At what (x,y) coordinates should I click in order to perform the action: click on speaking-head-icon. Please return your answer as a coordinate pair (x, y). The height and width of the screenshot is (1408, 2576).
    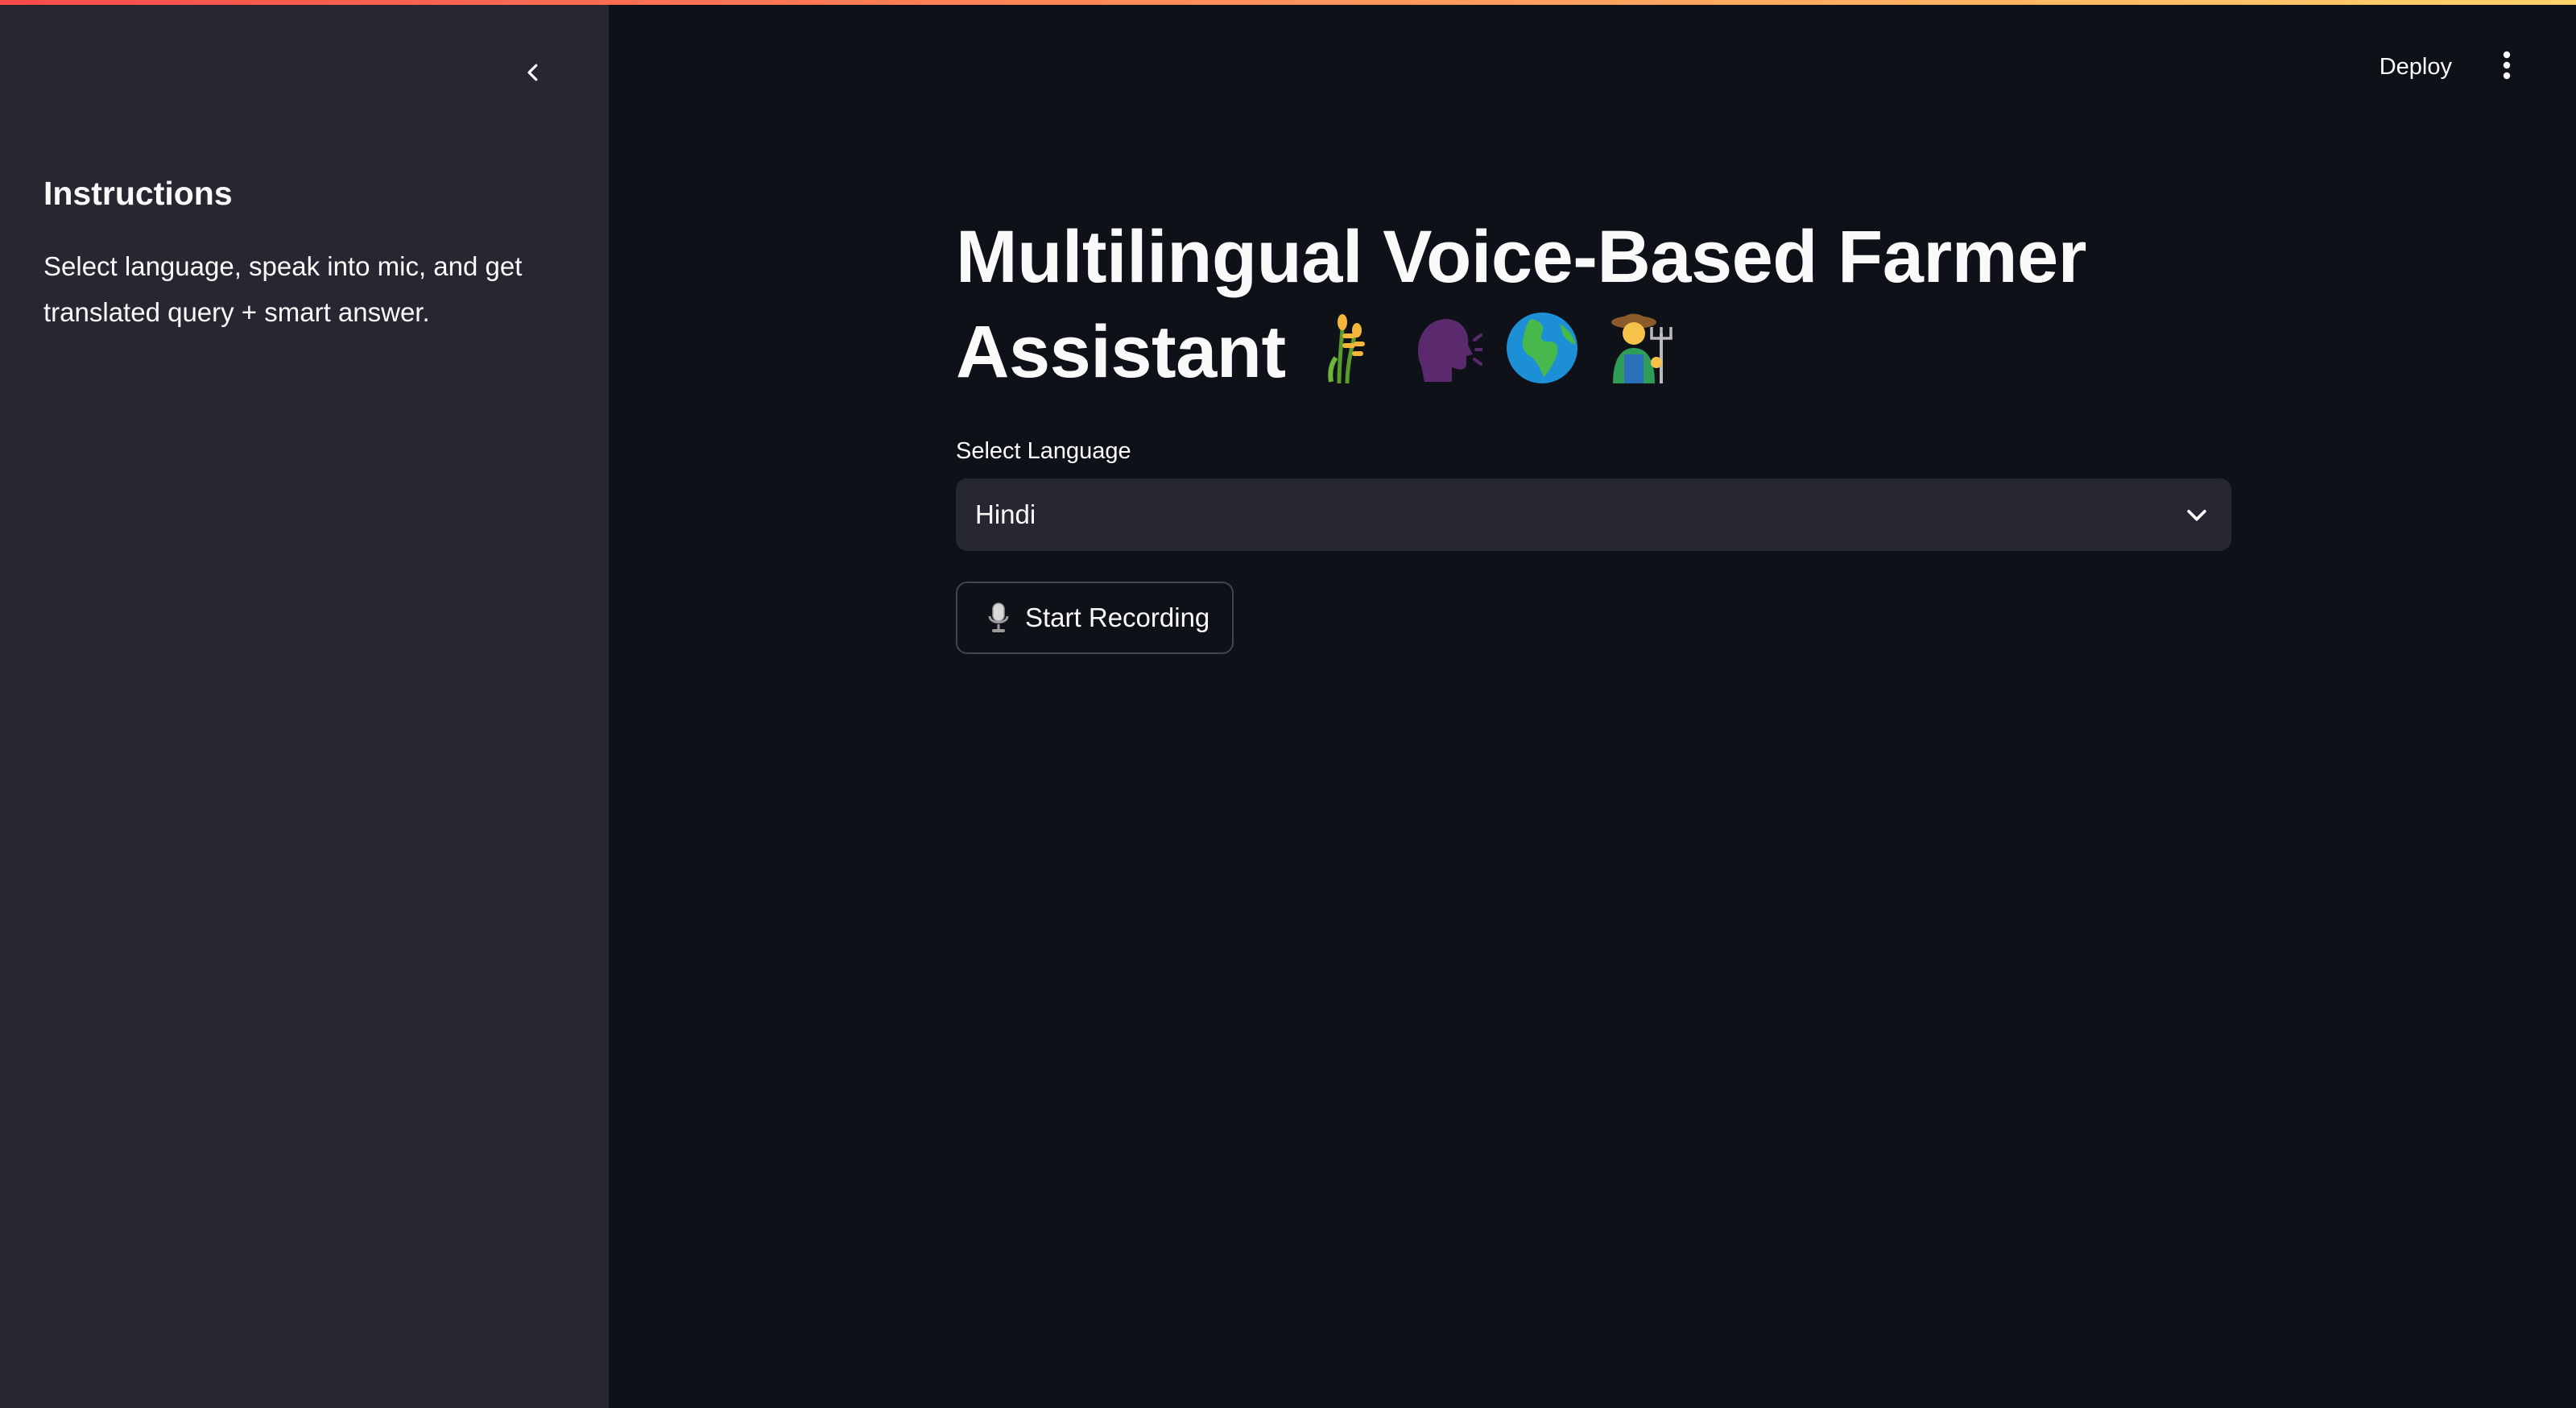
    Looking at the image, I should click on (1443, 348).